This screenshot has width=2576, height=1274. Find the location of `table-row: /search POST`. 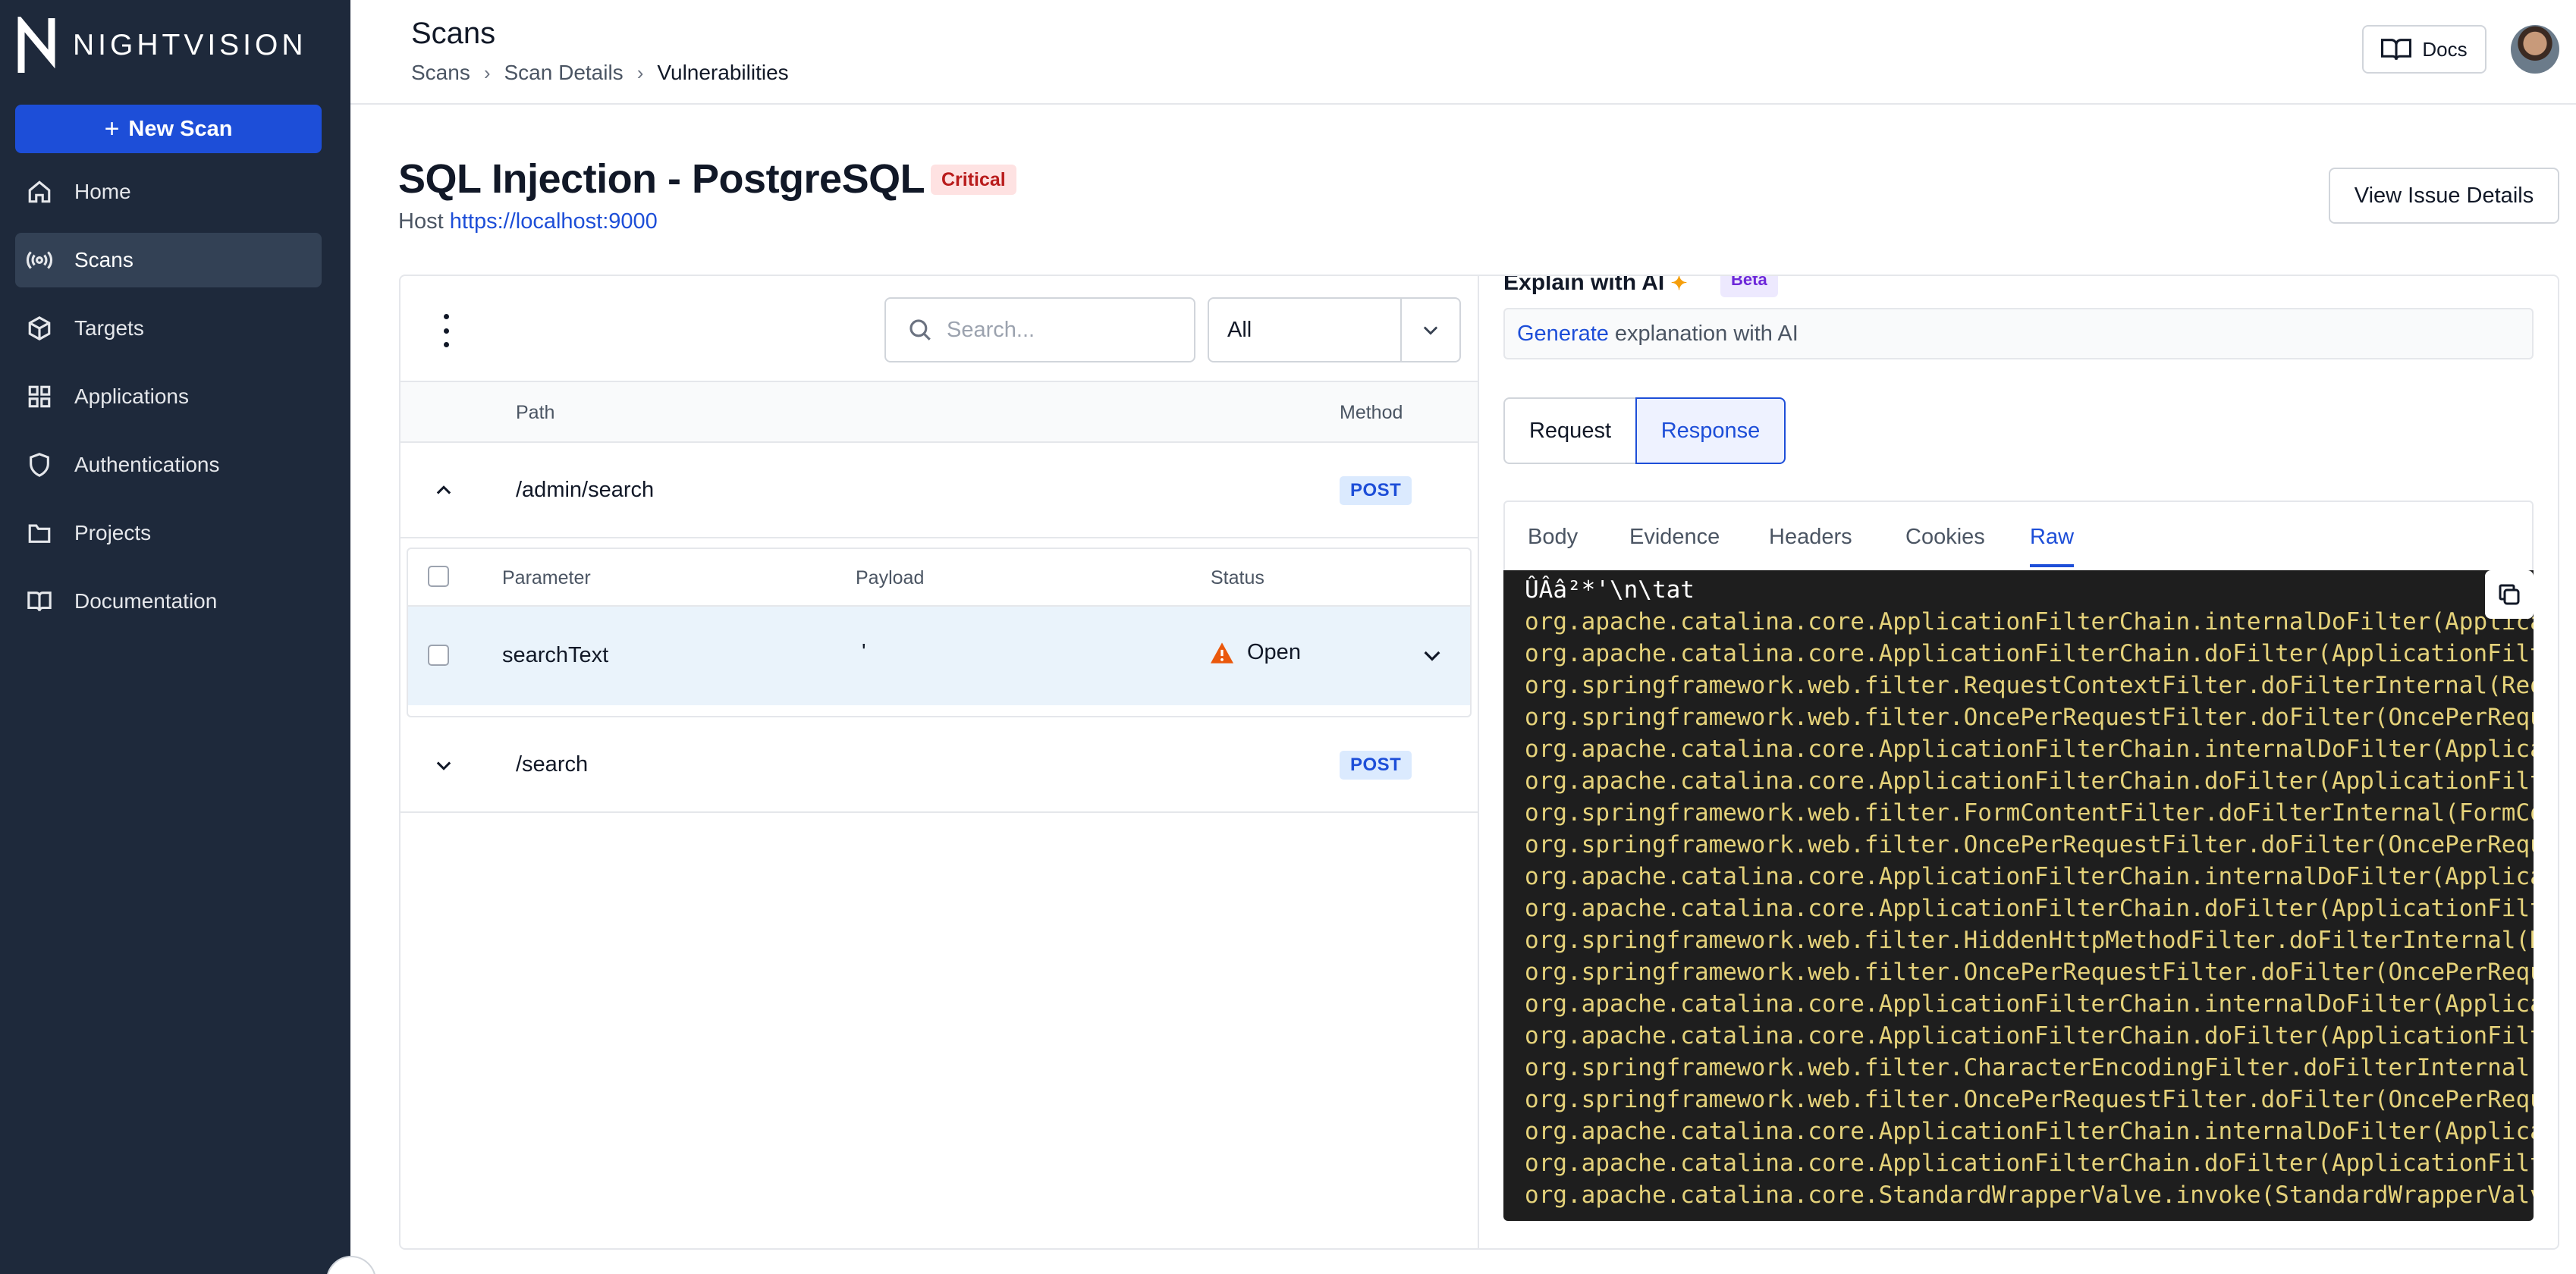

table-row: /search POST is located at coordinates (939, 765).